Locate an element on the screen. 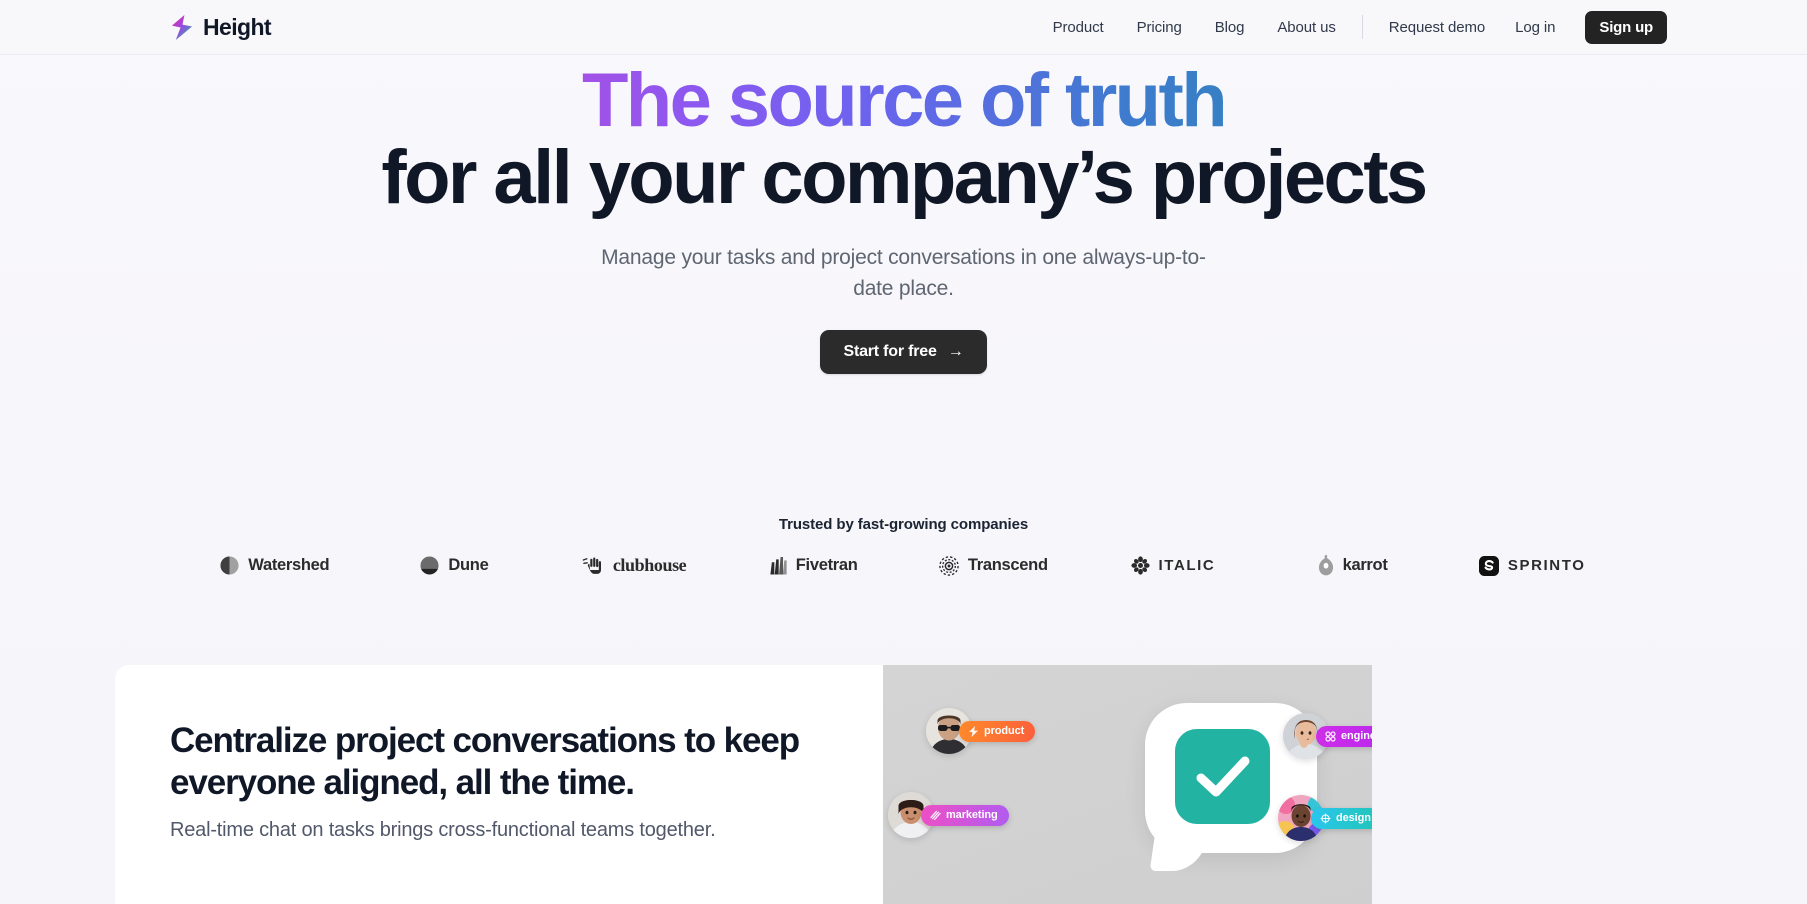 The height and width of the screenshot is (904, 1807). hero-cta-wrapper: Start for free → is located at coordinates (903, 352).